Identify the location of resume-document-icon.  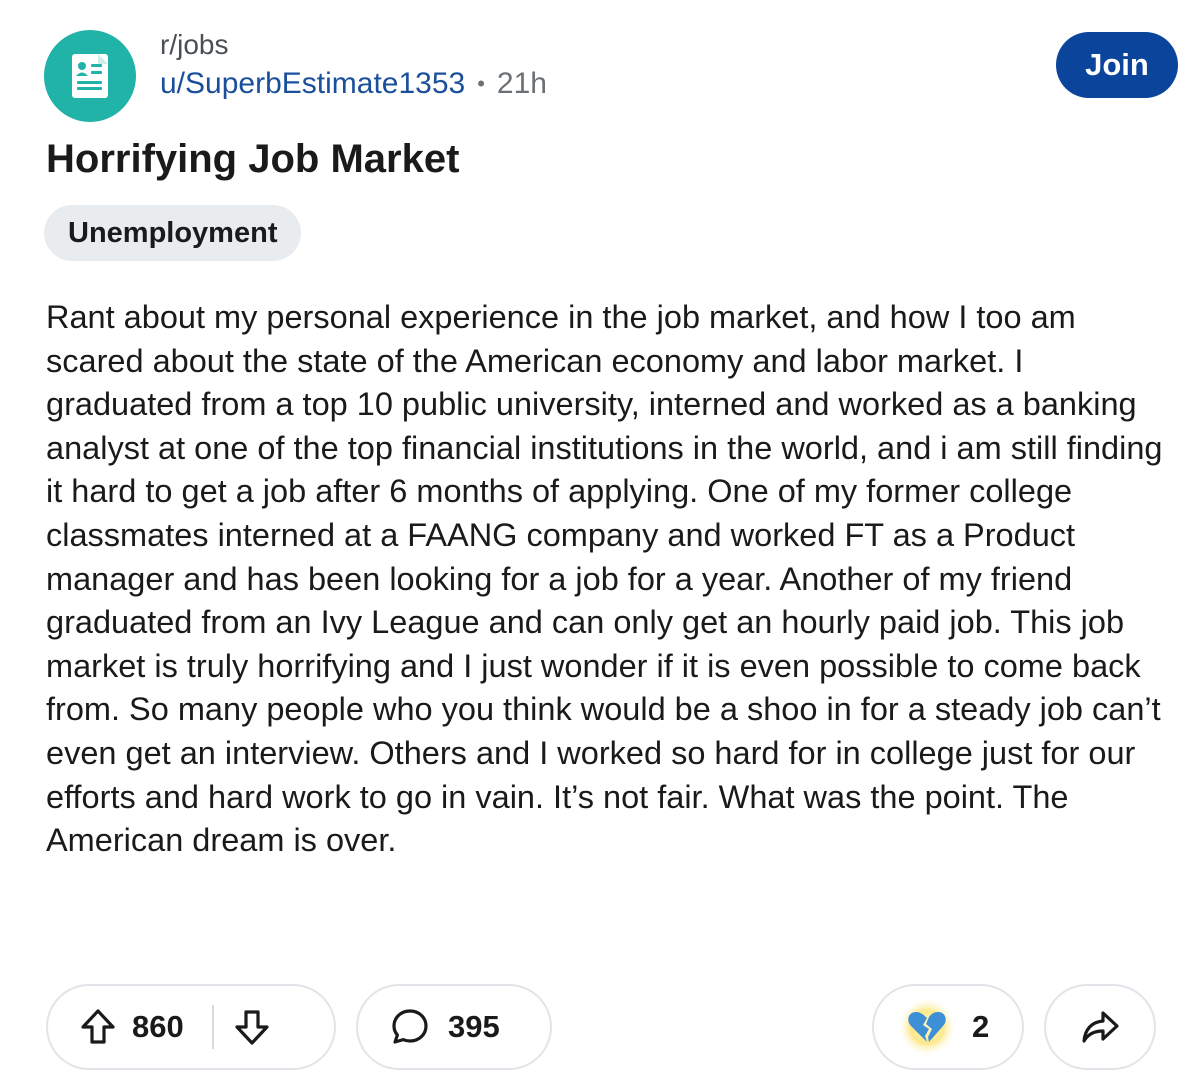
(90, 76).